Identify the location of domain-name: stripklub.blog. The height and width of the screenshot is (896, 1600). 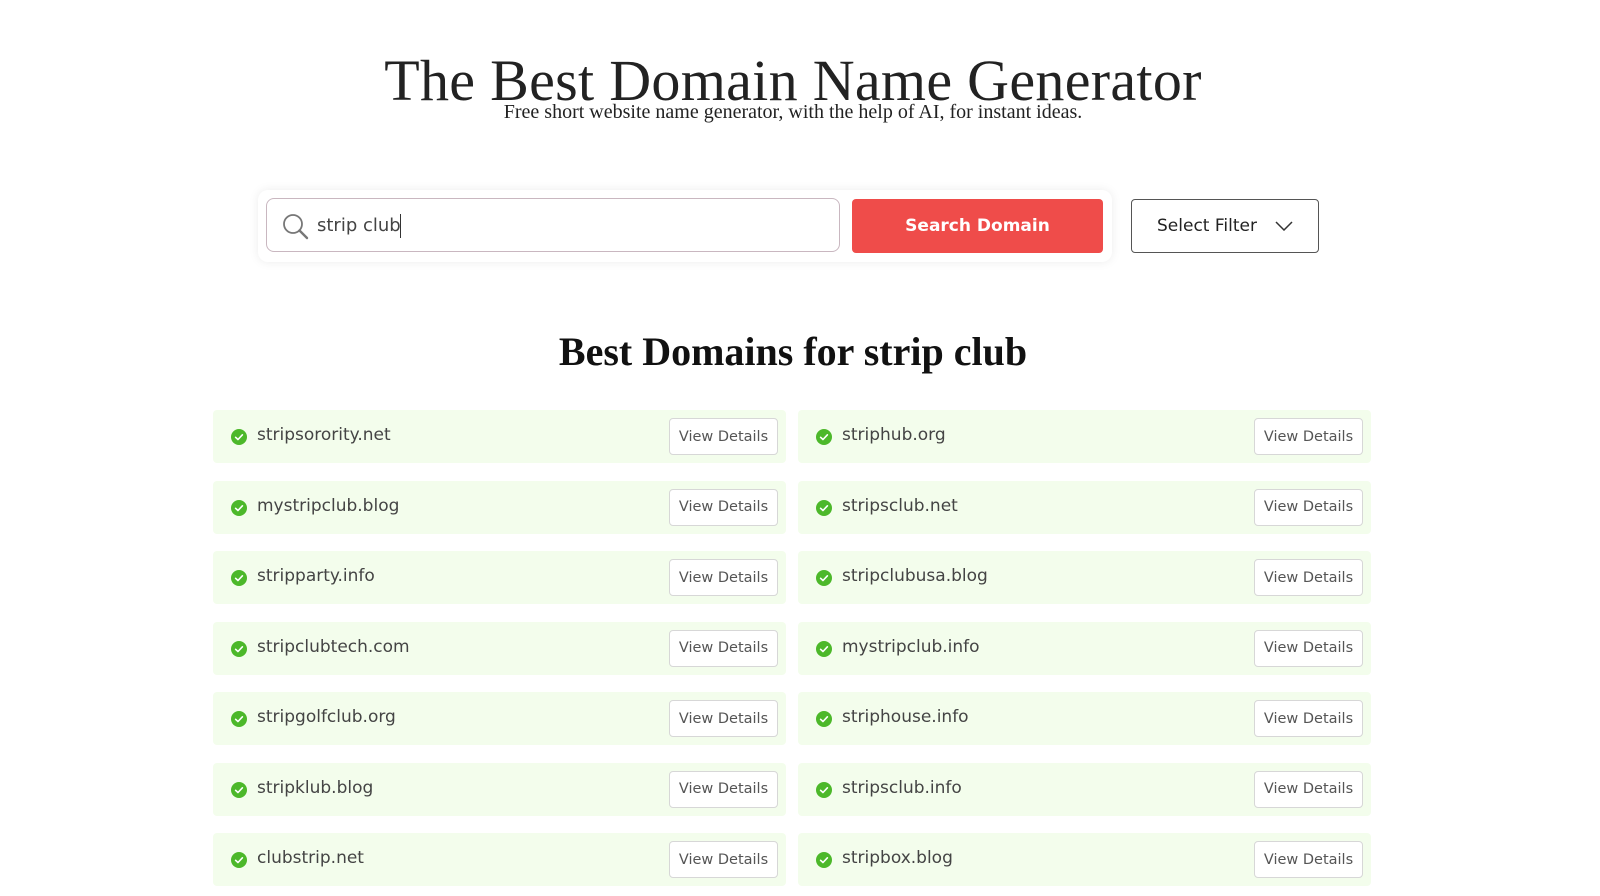
(315, 787).